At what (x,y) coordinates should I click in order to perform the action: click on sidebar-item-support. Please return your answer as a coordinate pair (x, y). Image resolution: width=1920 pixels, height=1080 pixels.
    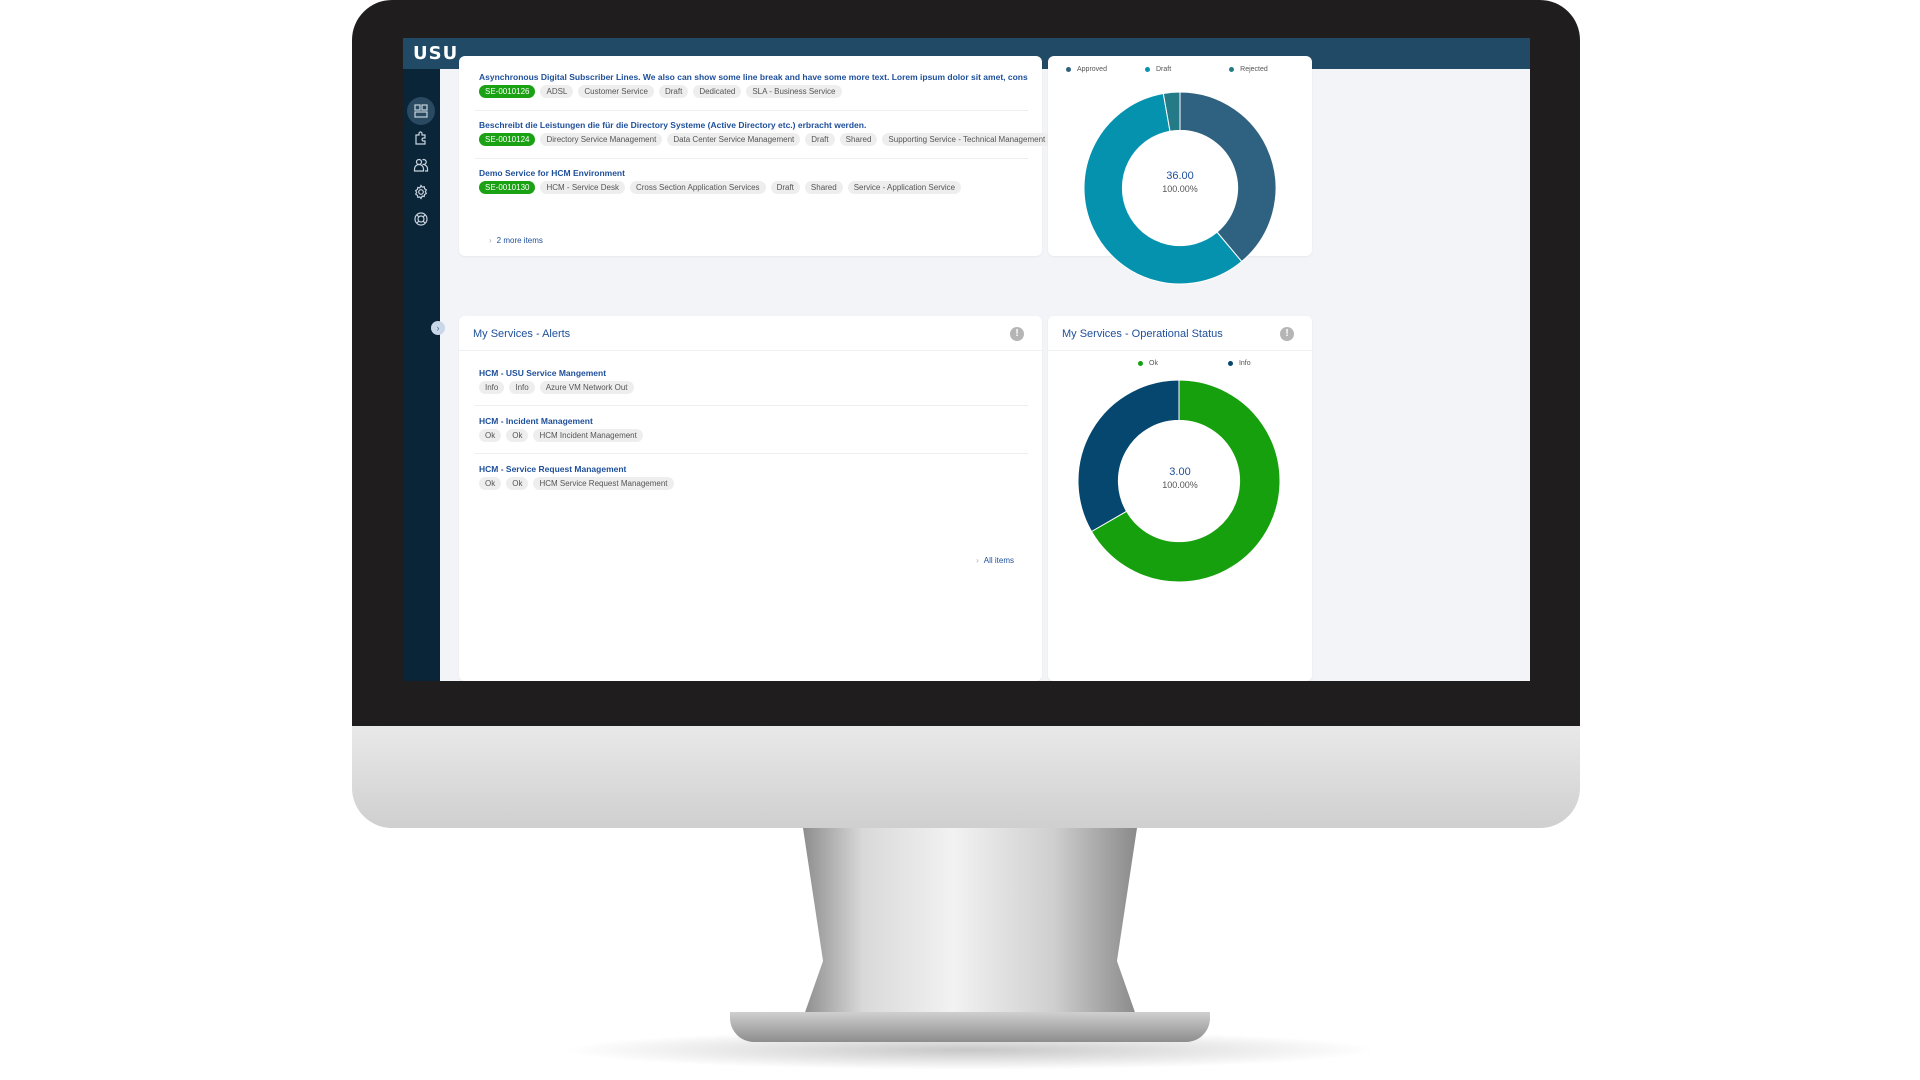
    Looking at the image, I should click on (421, 219).